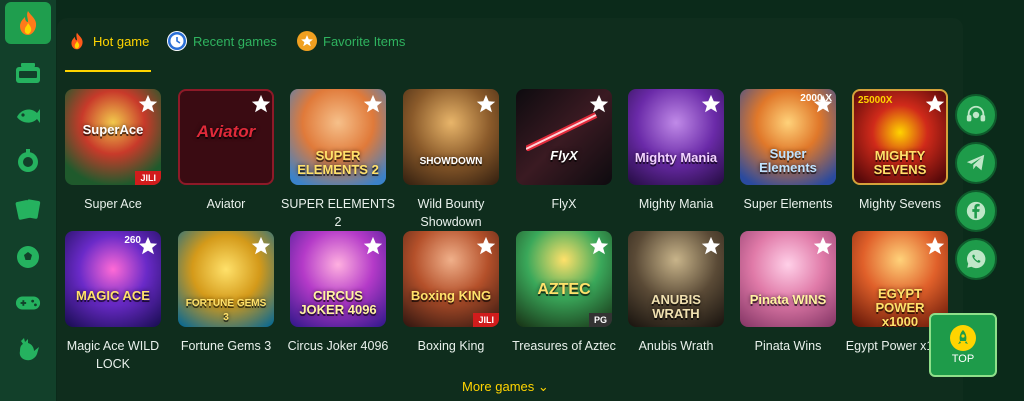  I want to click on game-name: Wild Bounty Showdown, so click(451, 213).